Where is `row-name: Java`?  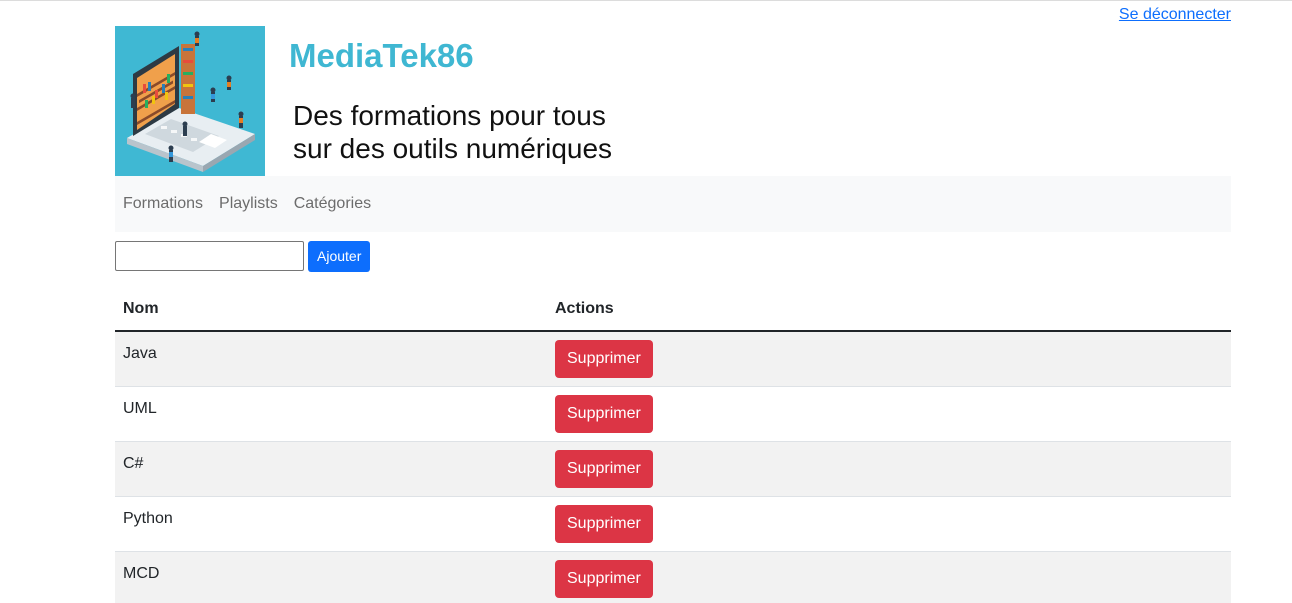
row-name: Java is located at coordinates (331, 359).